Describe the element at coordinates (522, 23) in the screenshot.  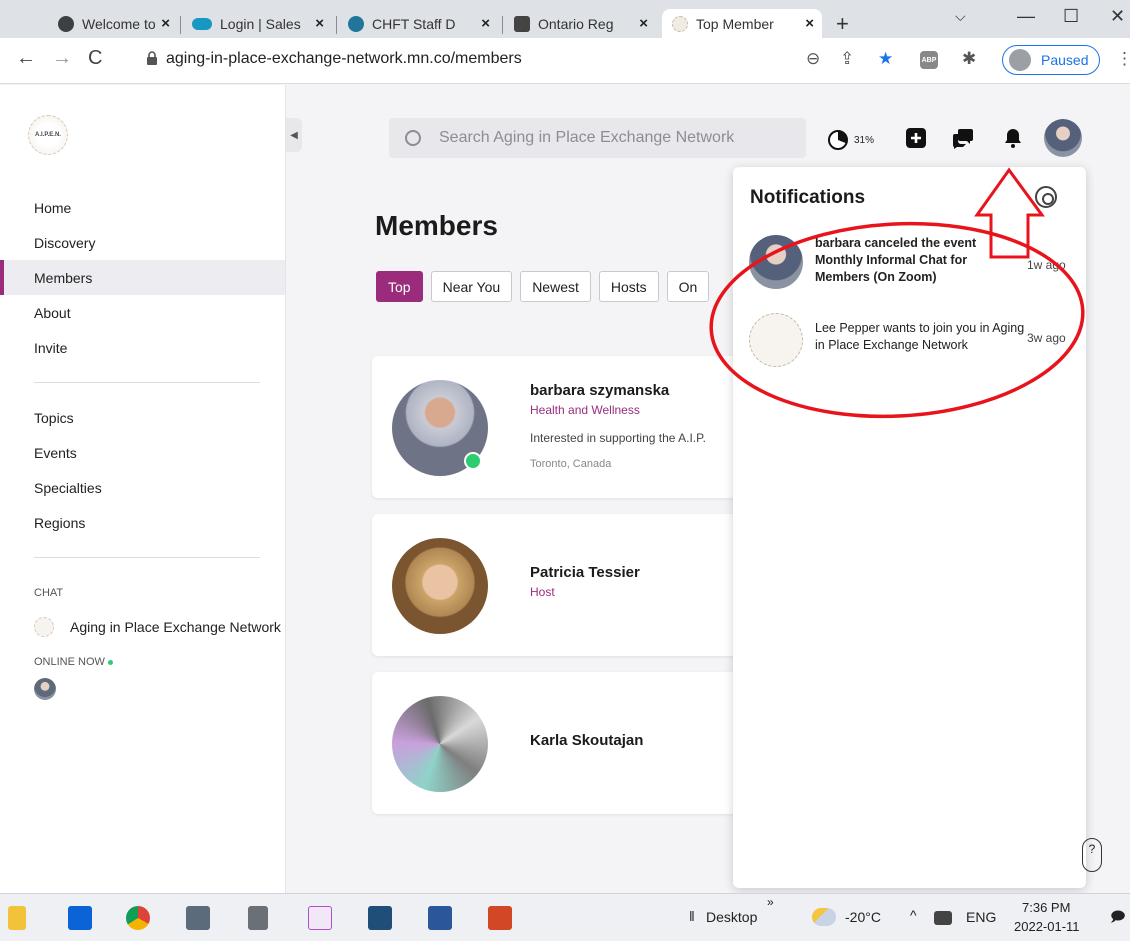
I see `site-icon` at that location.